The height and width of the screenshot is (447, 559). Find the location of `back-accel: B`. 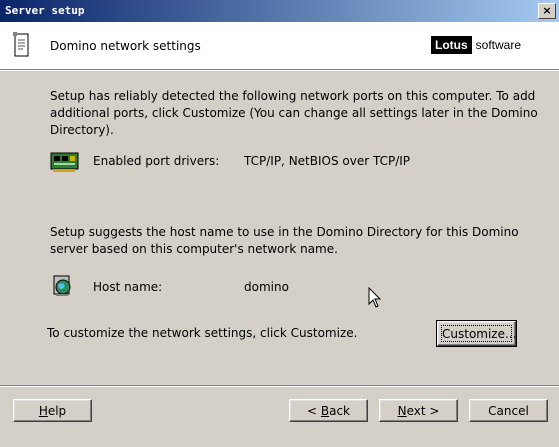

back-accel: B is located at coordinates (325, 411).